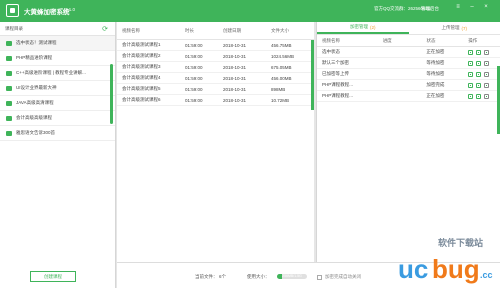 This screenshot has width=500, height=288. Describe the element at coordinates (215, 45) in the screenshot. I see `video-row: 会计高级测试课程1 01:59:00 2018-10-31 456.75MB` at that location.